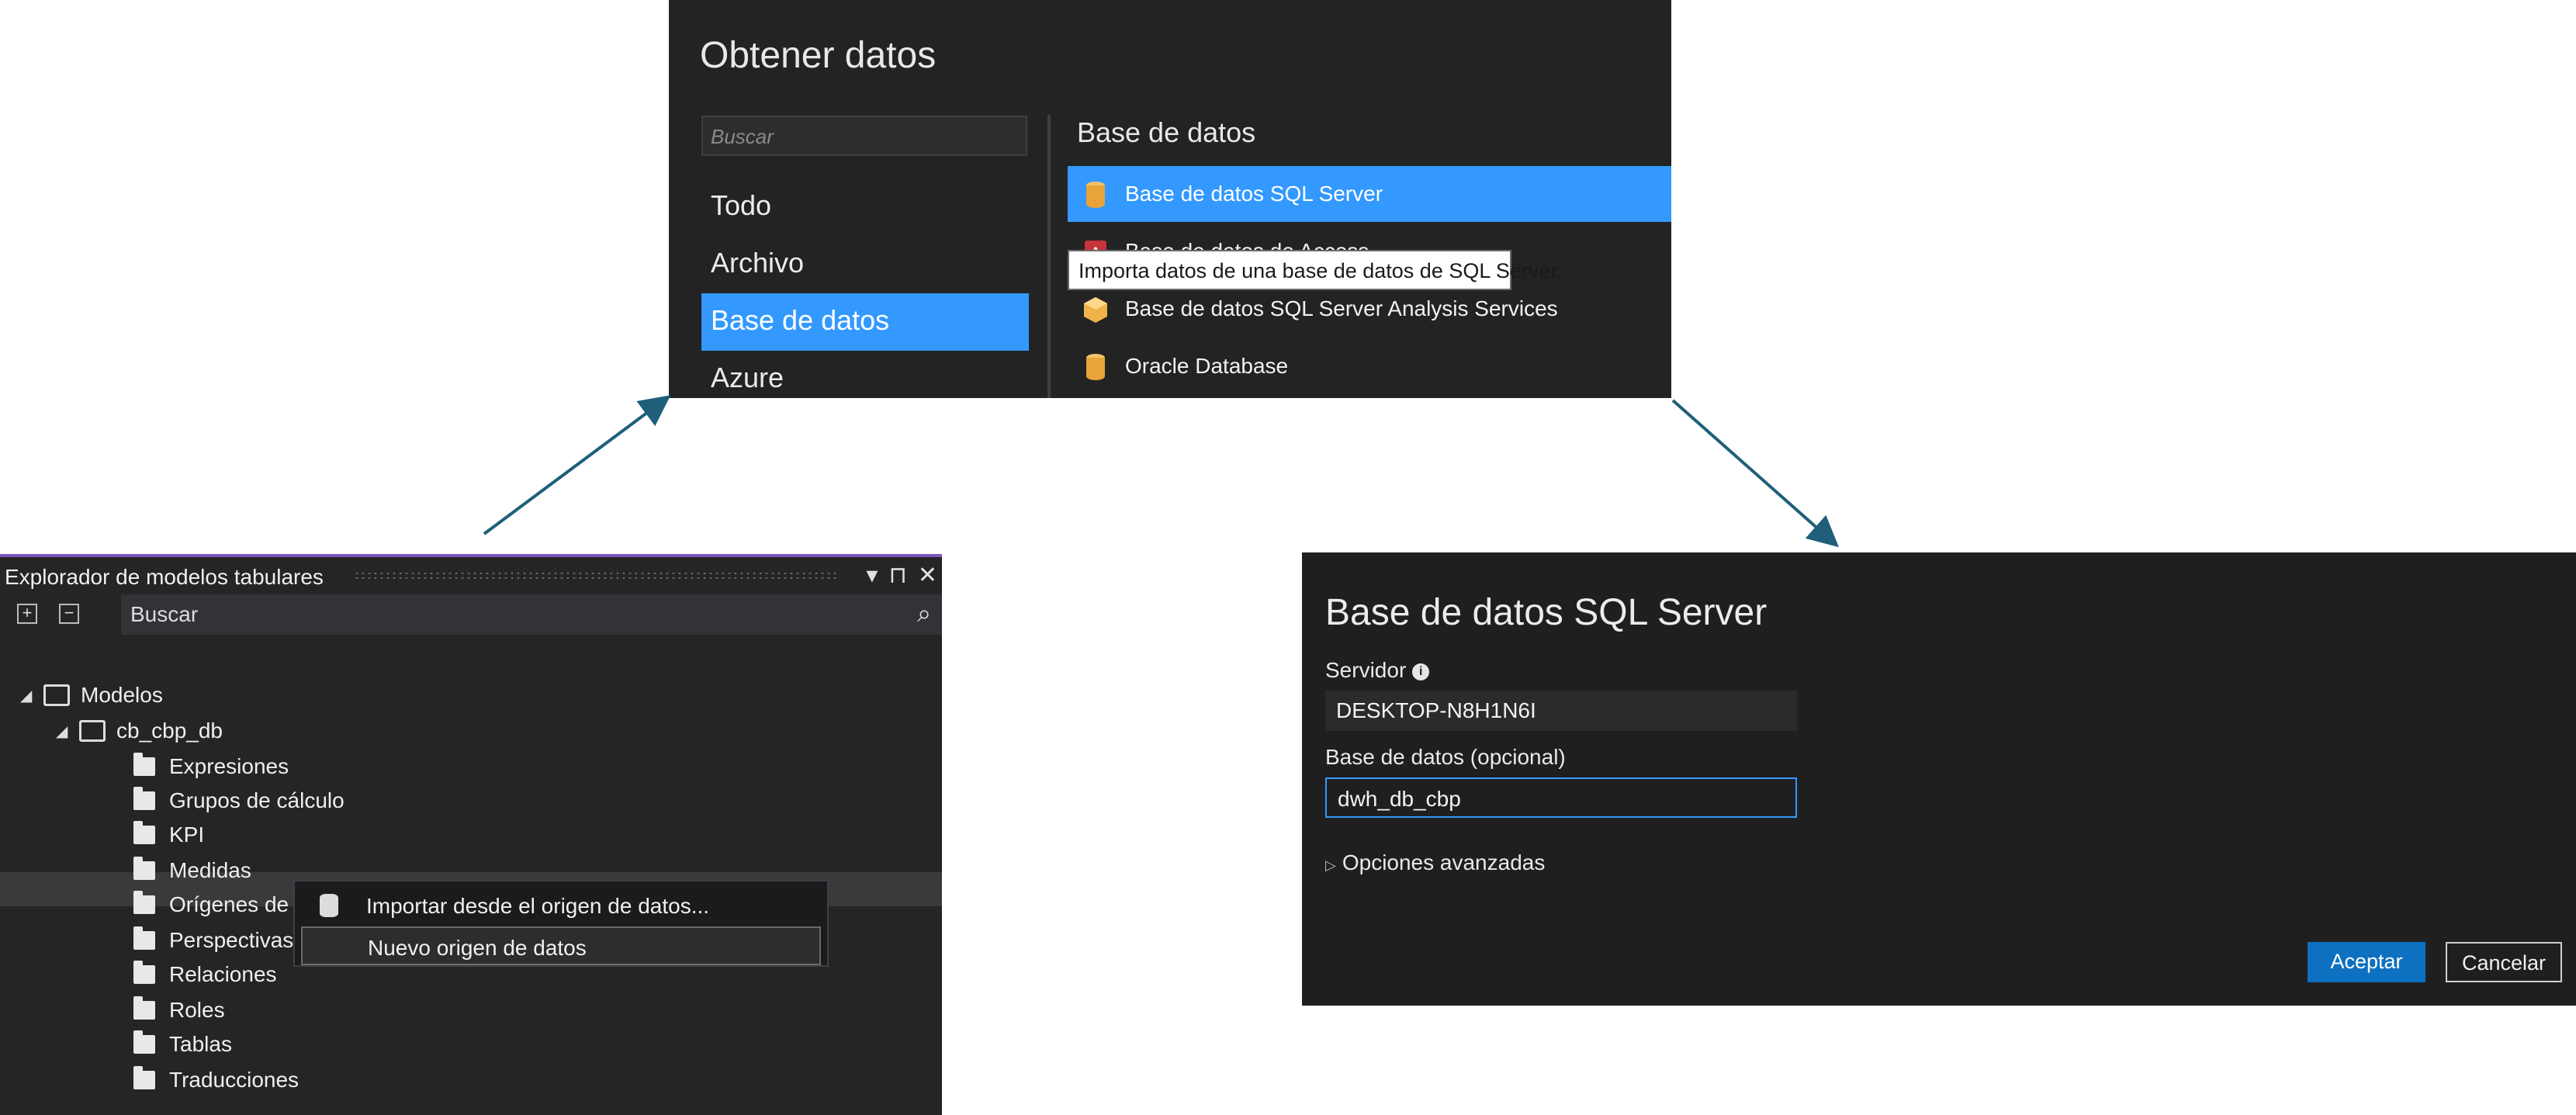  I want to click on tree-item-tablas: Tablas, so click(182, 1044).